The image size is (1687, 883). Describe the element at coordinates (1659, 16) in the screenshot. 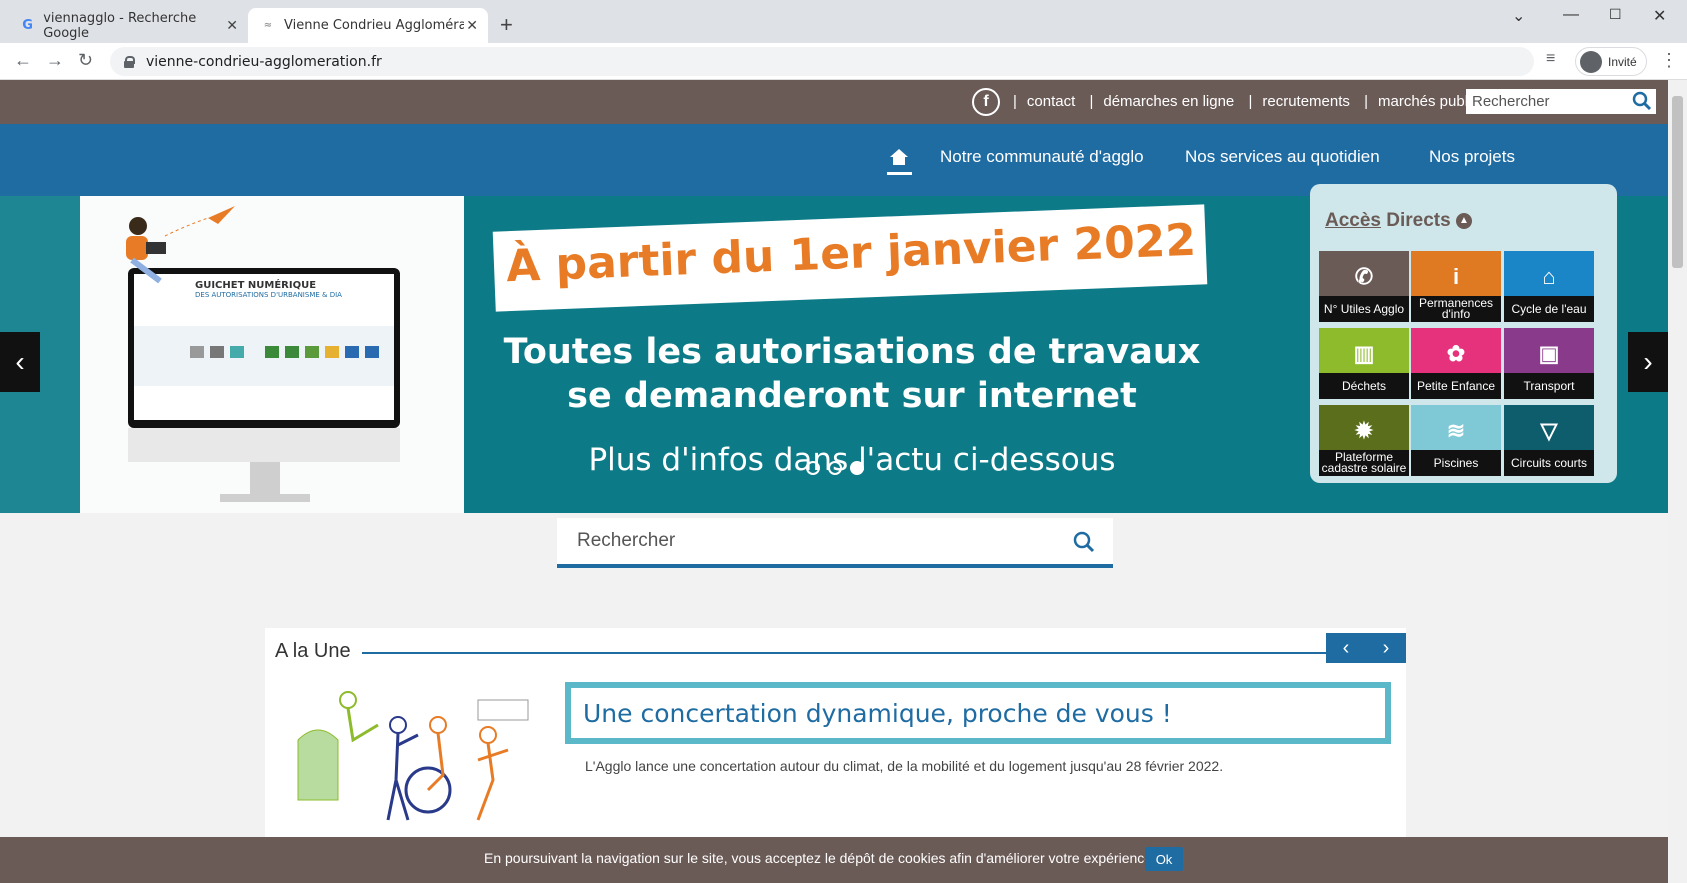

I see `close-window-button: ✕` at that location.